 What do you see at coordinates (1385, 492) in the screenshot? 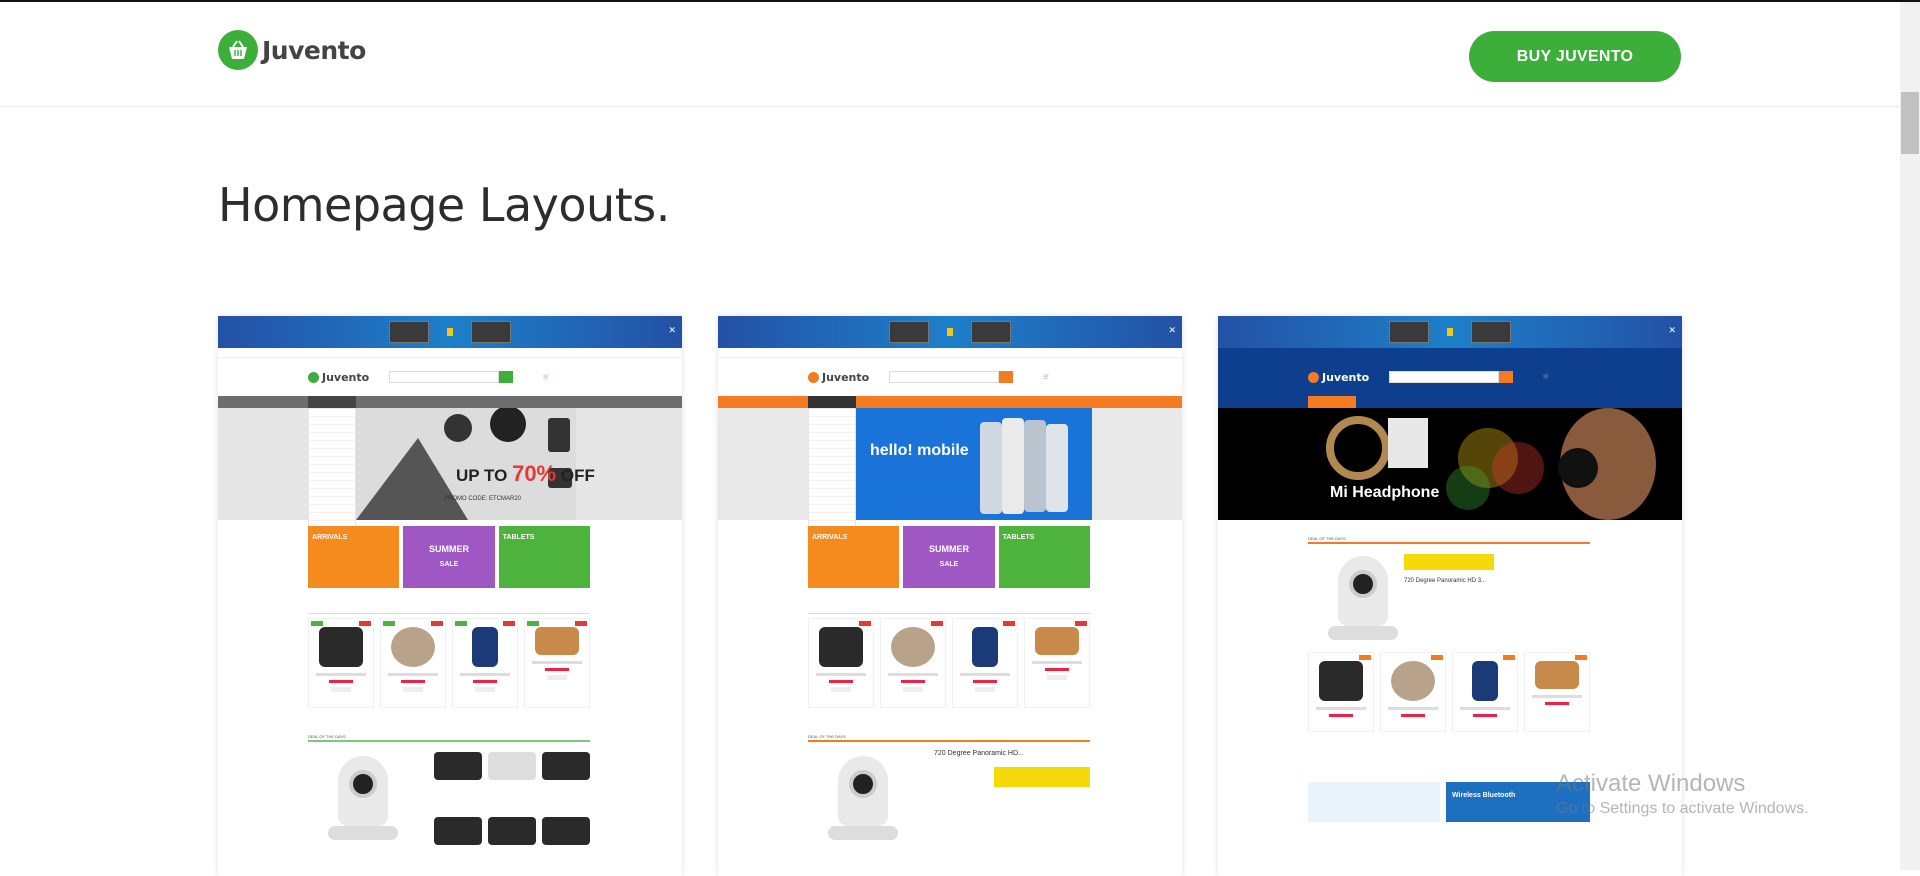
I see `hero-headline: Mi Headphone` at bounding box center [1385, 492].